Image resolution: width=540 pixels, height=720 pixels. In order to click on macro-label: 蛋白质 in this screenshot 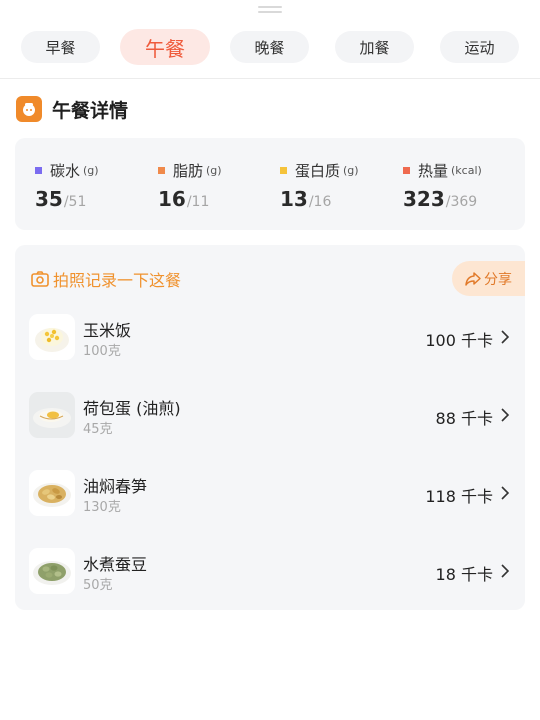, I will do `click(318, 170)`.